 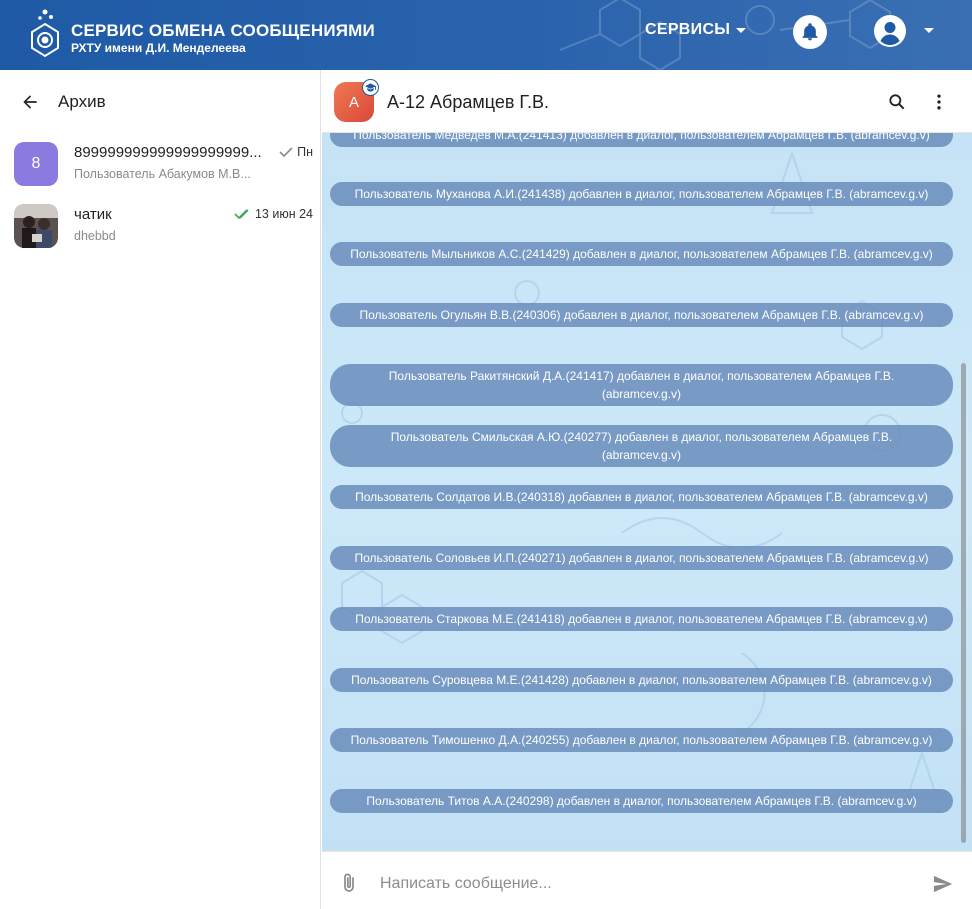 I want to click on chat-date: 13 июн 24, so click(x=283, y=214).